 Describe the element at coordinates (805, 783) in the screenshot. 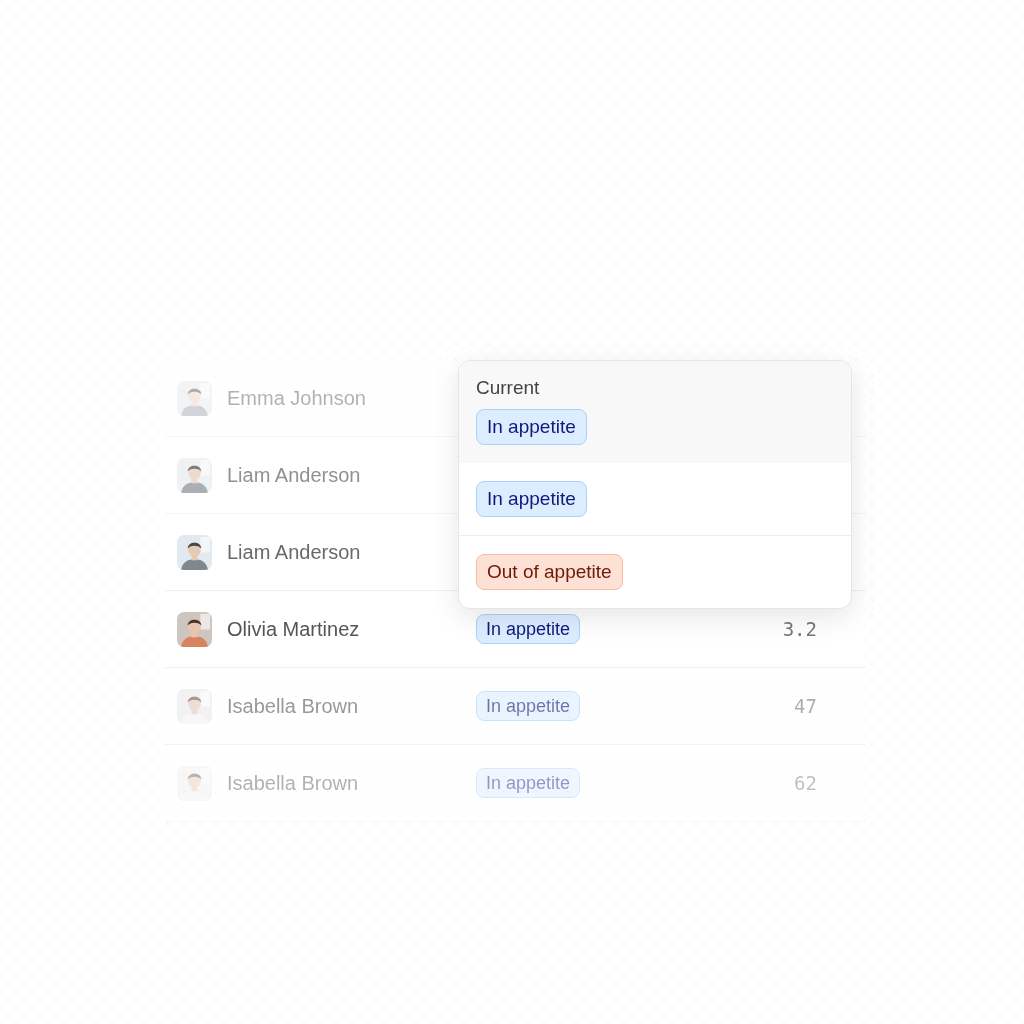

I see `value-text: 62` at that location.